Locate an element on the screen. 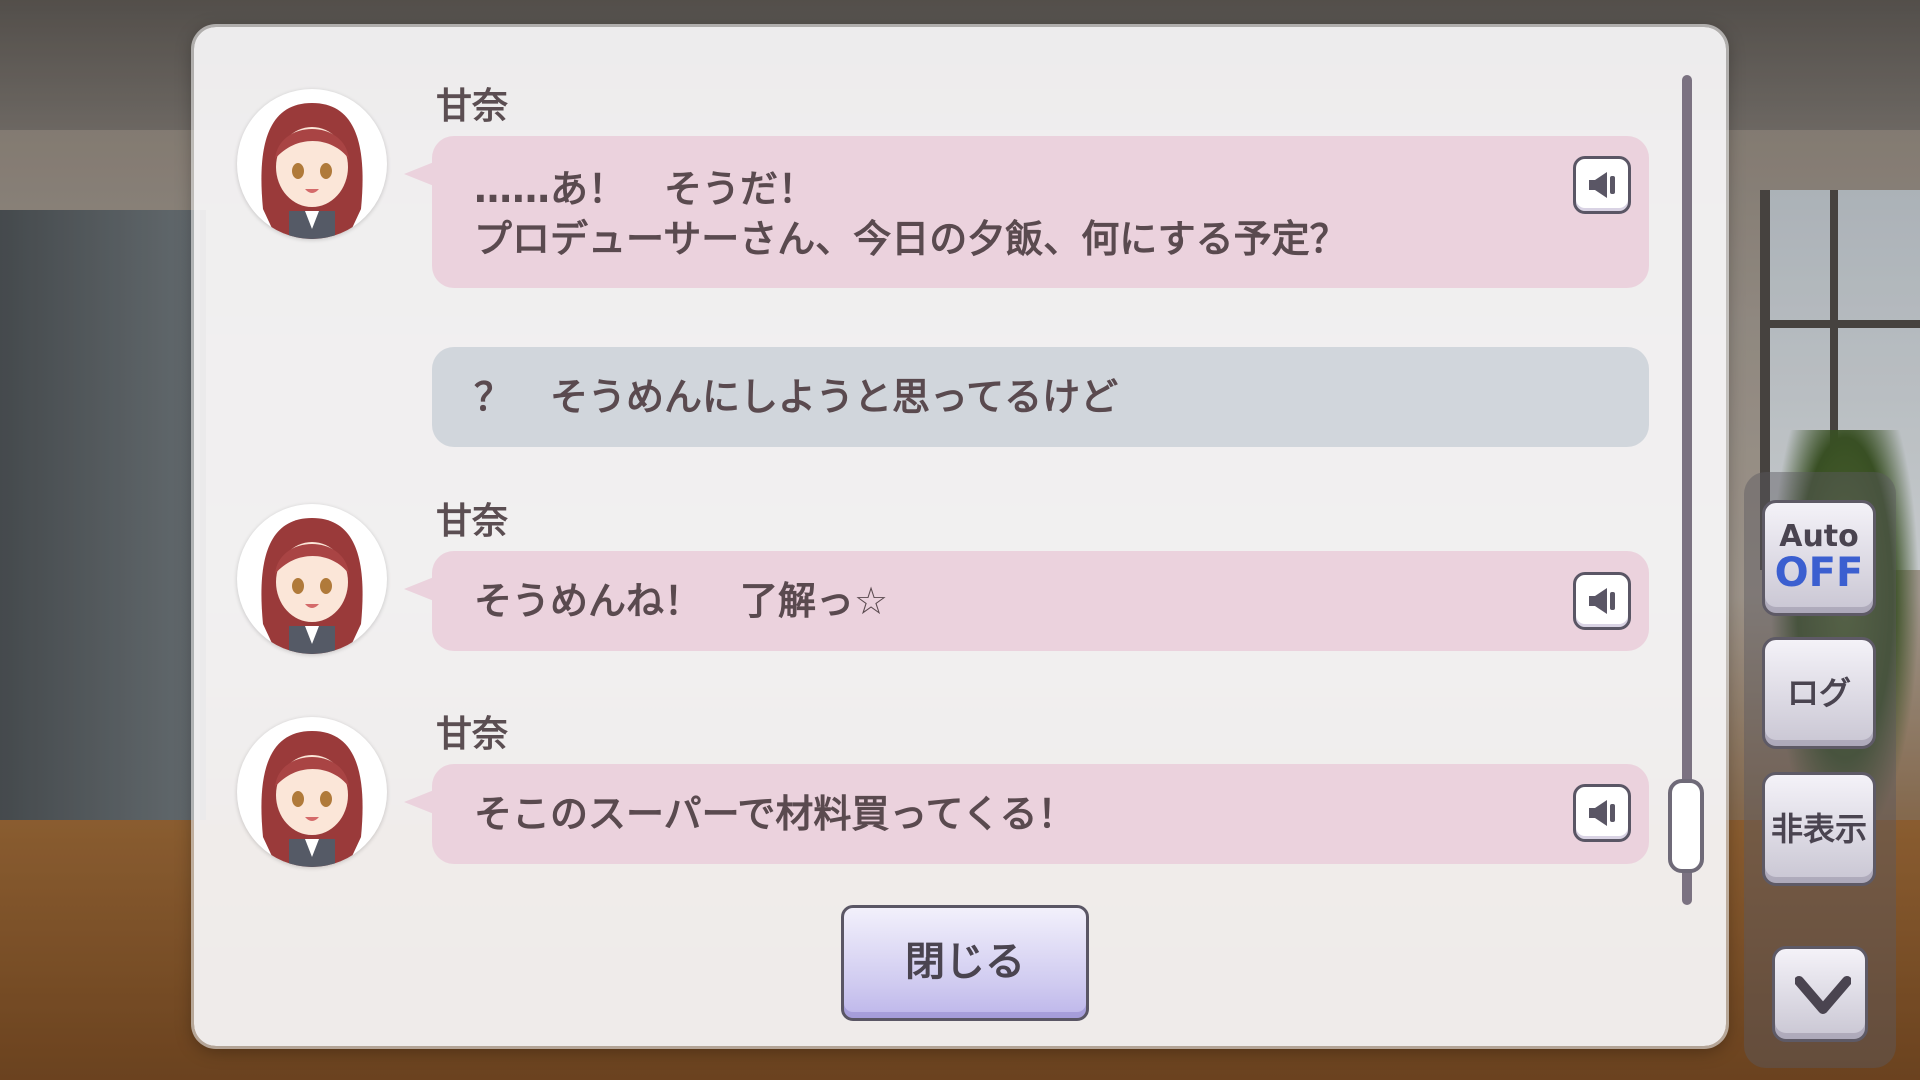 The image size is (1920, 1080). hide-button: 非表示 is located at coordinates (1819, 829).